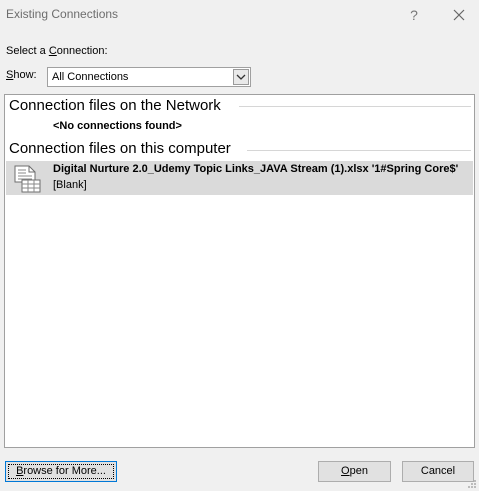  What do you see at coordinates (27, 179) in the screenshot?
I see `spreadsheet-file-icon` at bounding box center [27, 179].